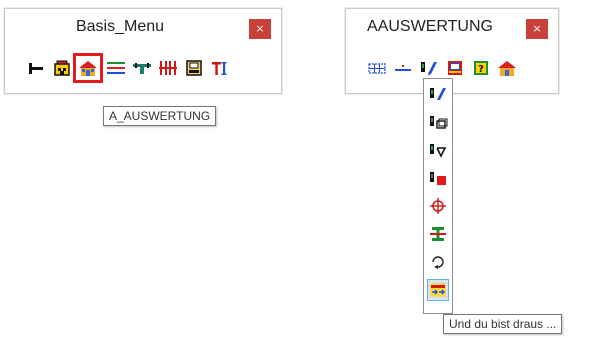 The width and height of the screenshot is (593, 338). I want to click on help-question-icon: ?, so click(481, 68).